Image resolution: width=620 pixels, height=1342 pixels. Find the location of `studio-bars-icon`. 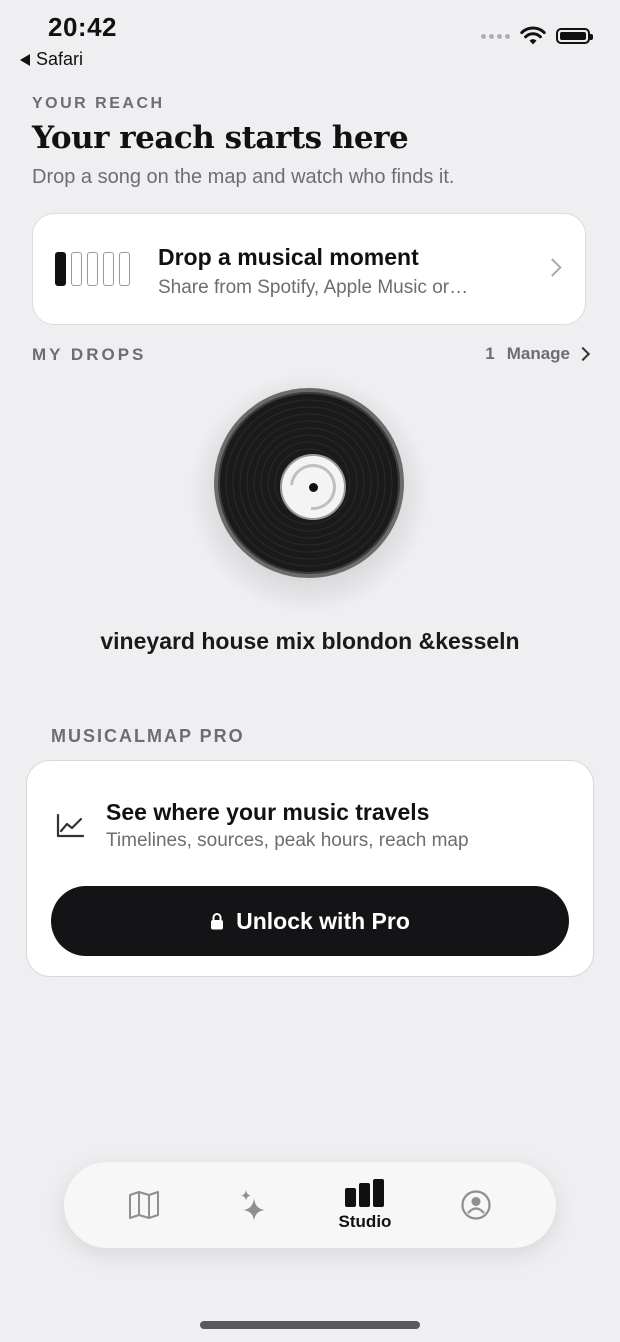

studio-bars-icon is located at coordinates (364, 1193).